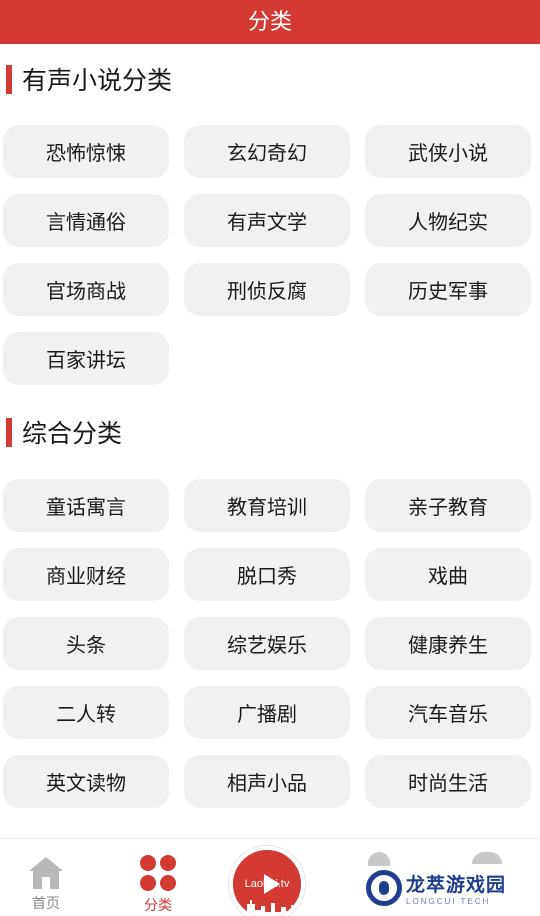  I want to click on category-chip: 二人转, so click(86, 712).